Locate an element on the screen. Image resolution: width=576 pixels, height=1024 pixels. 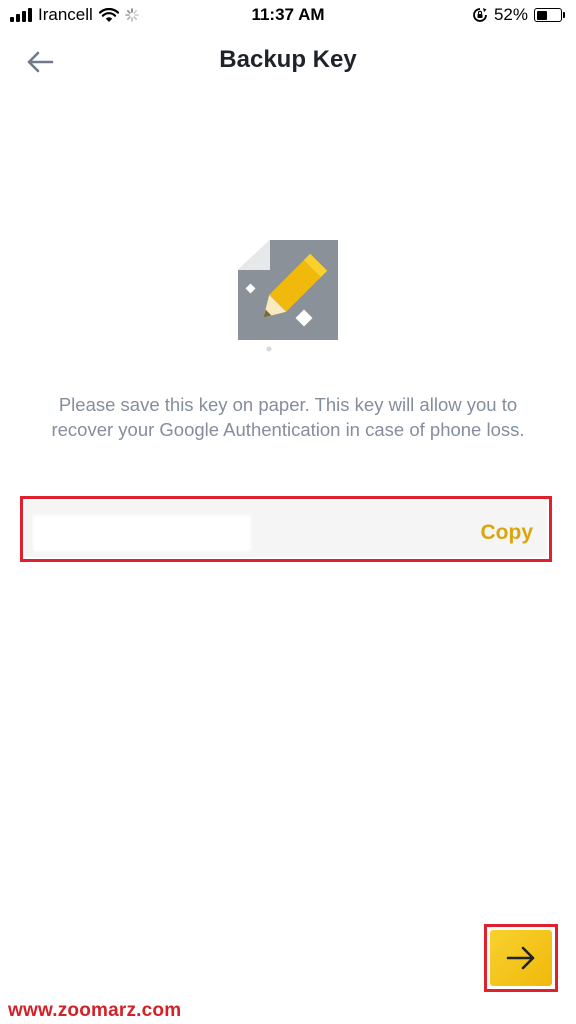
arrow-right-icon is located at coordinates (520, 958).